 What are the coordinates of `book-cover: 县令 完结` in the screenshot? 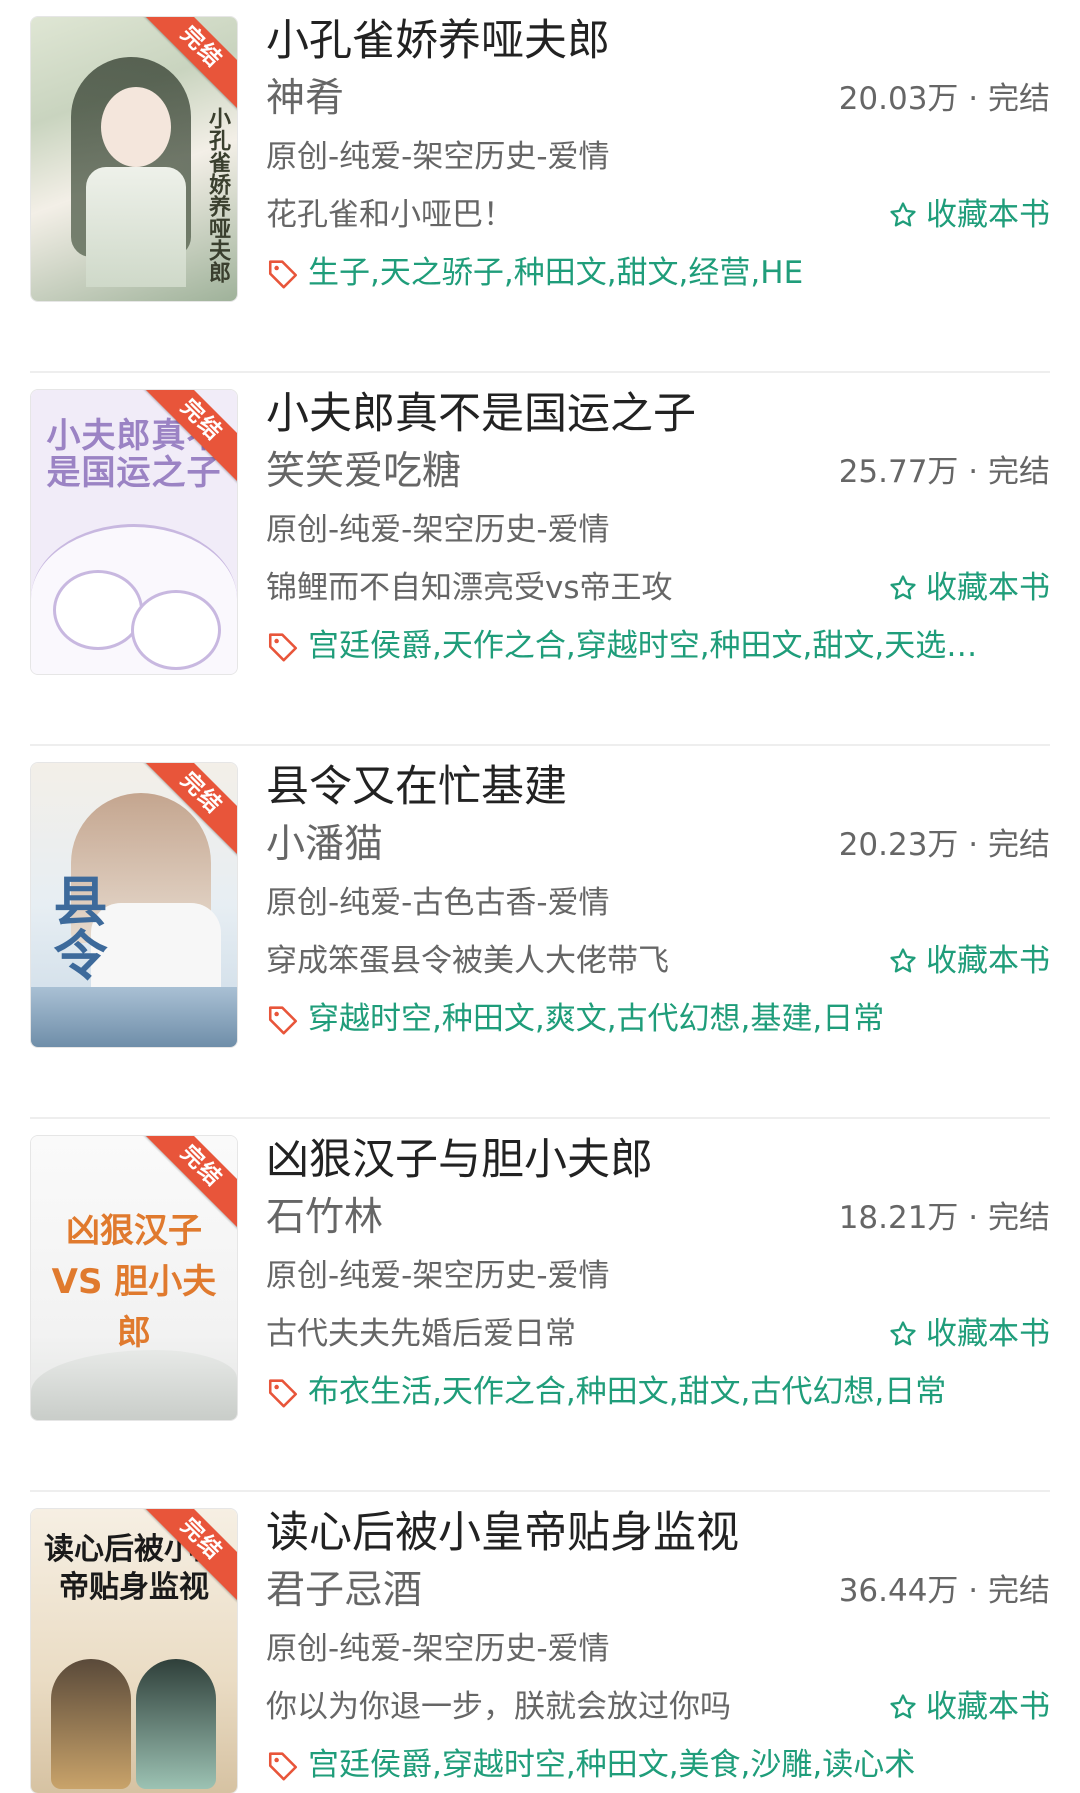 It's located at (134, 905).